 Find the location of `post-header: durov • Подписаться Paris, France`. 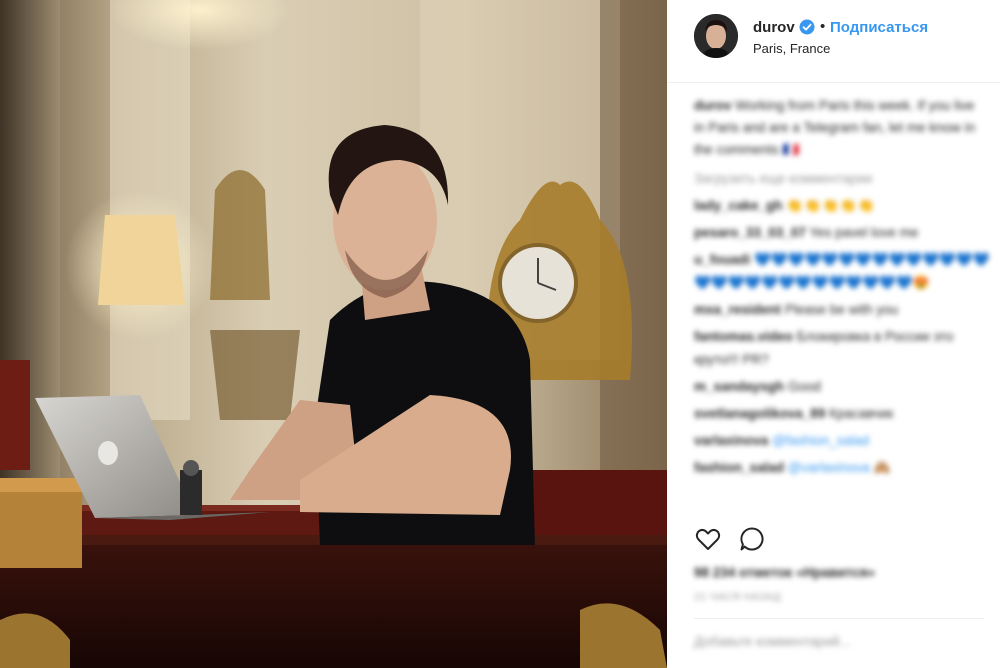

post-header: durov • Подписаться Paris, France is located at coordinates (833, 41).